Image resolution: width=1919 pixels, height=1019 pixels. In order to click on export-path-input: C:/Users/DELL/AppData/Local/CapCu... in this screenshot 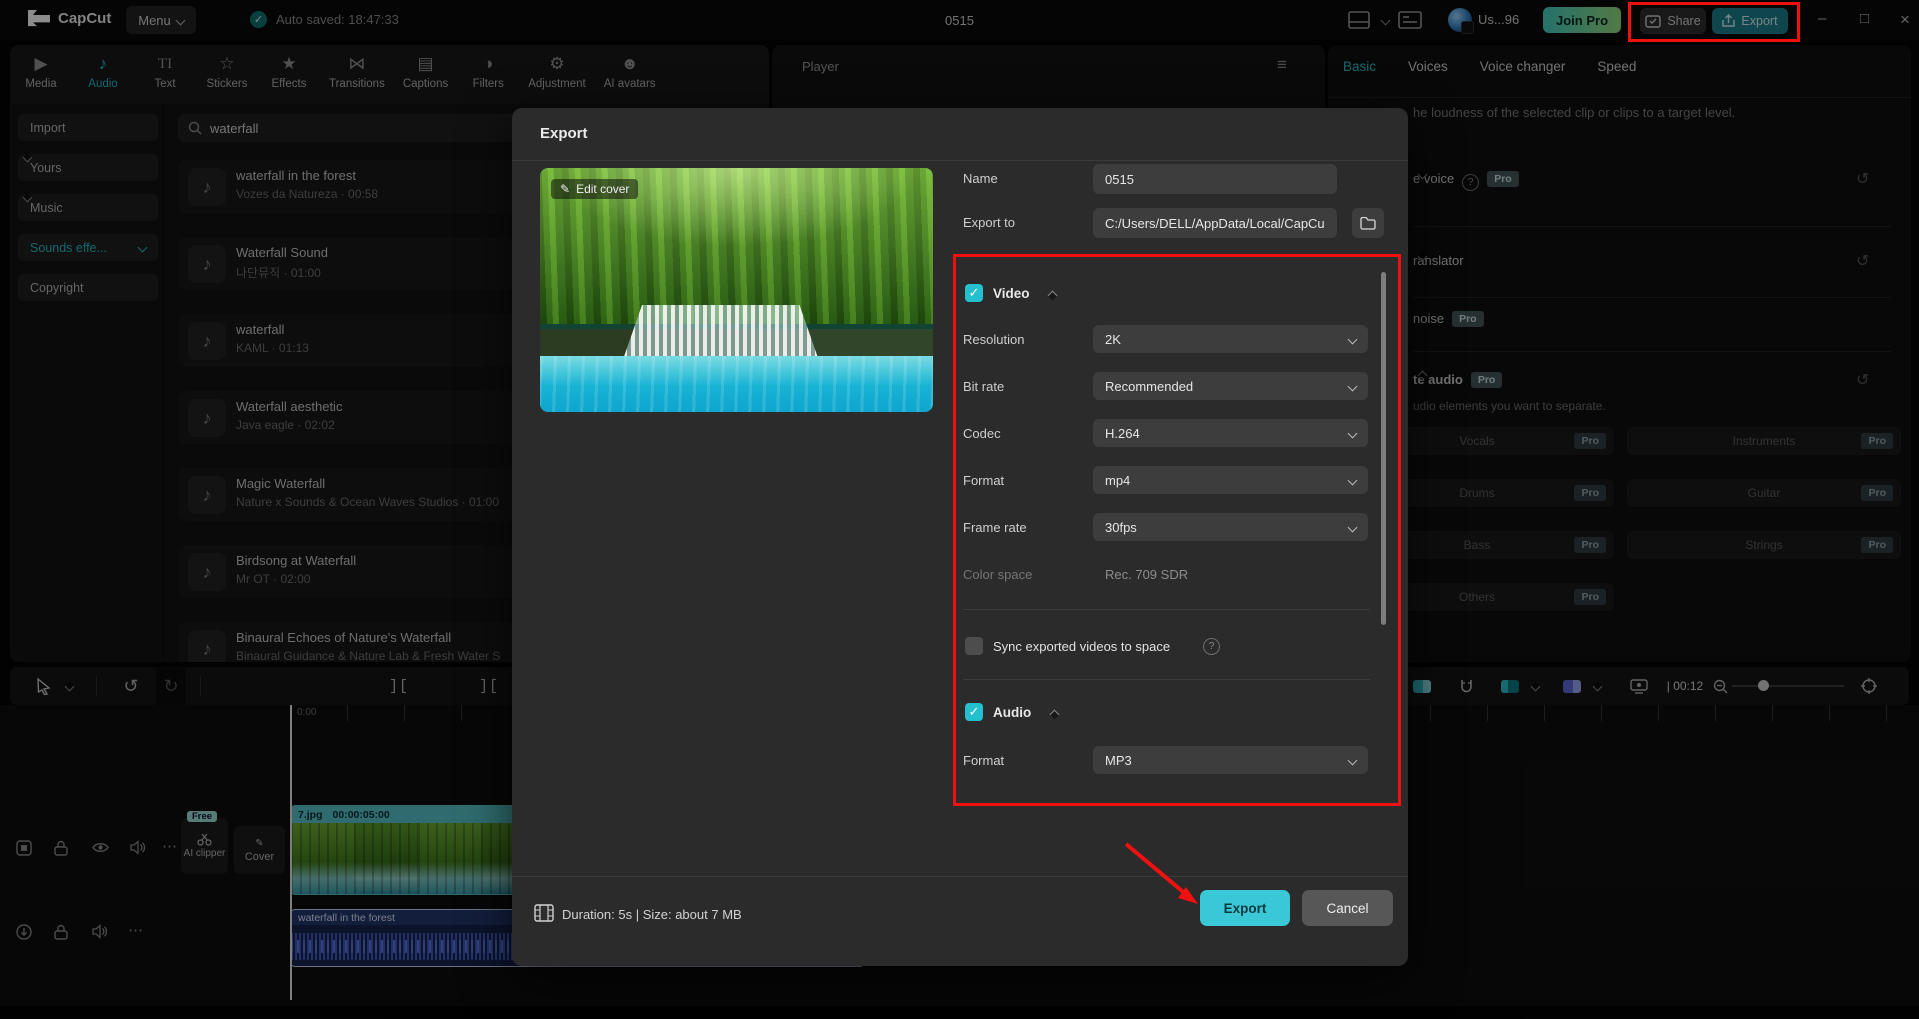, I will do `click(1215, 223)`.